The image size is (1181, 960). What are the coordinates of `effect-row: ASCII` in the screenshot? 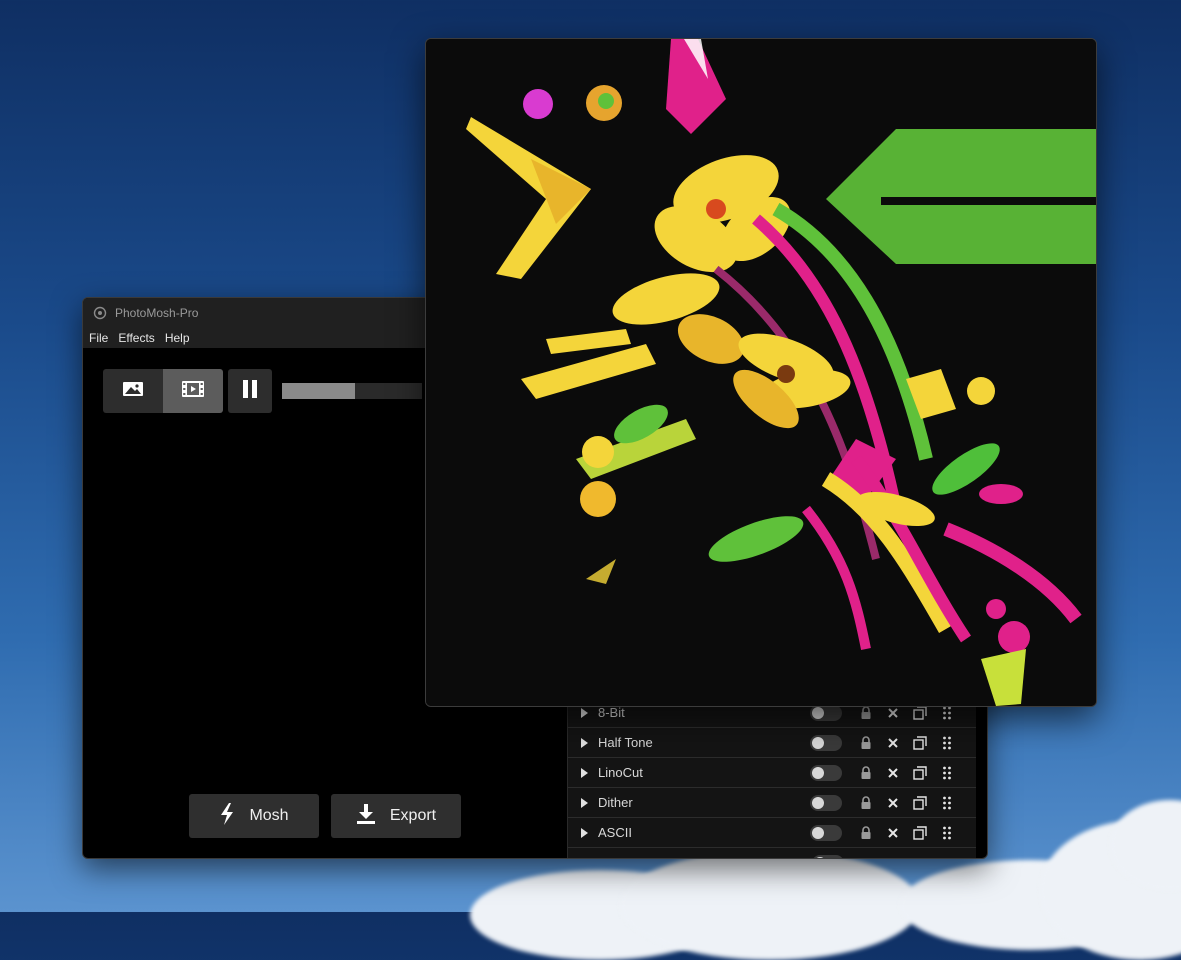 It's located at (772, 833).